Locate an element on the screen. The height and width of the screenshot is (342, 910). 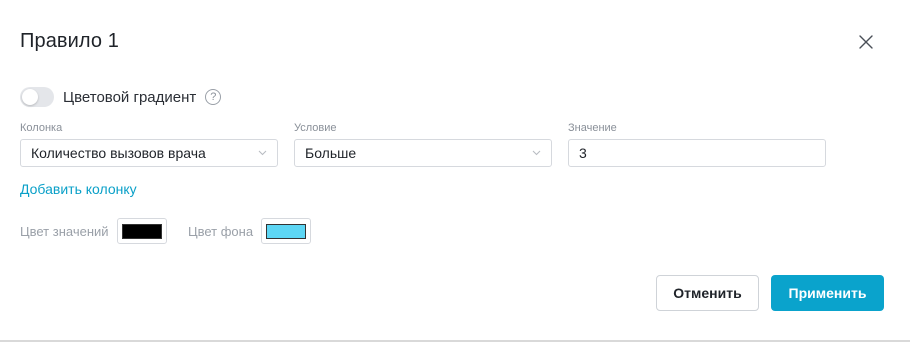
close-button is located at coordinates (866, 42).